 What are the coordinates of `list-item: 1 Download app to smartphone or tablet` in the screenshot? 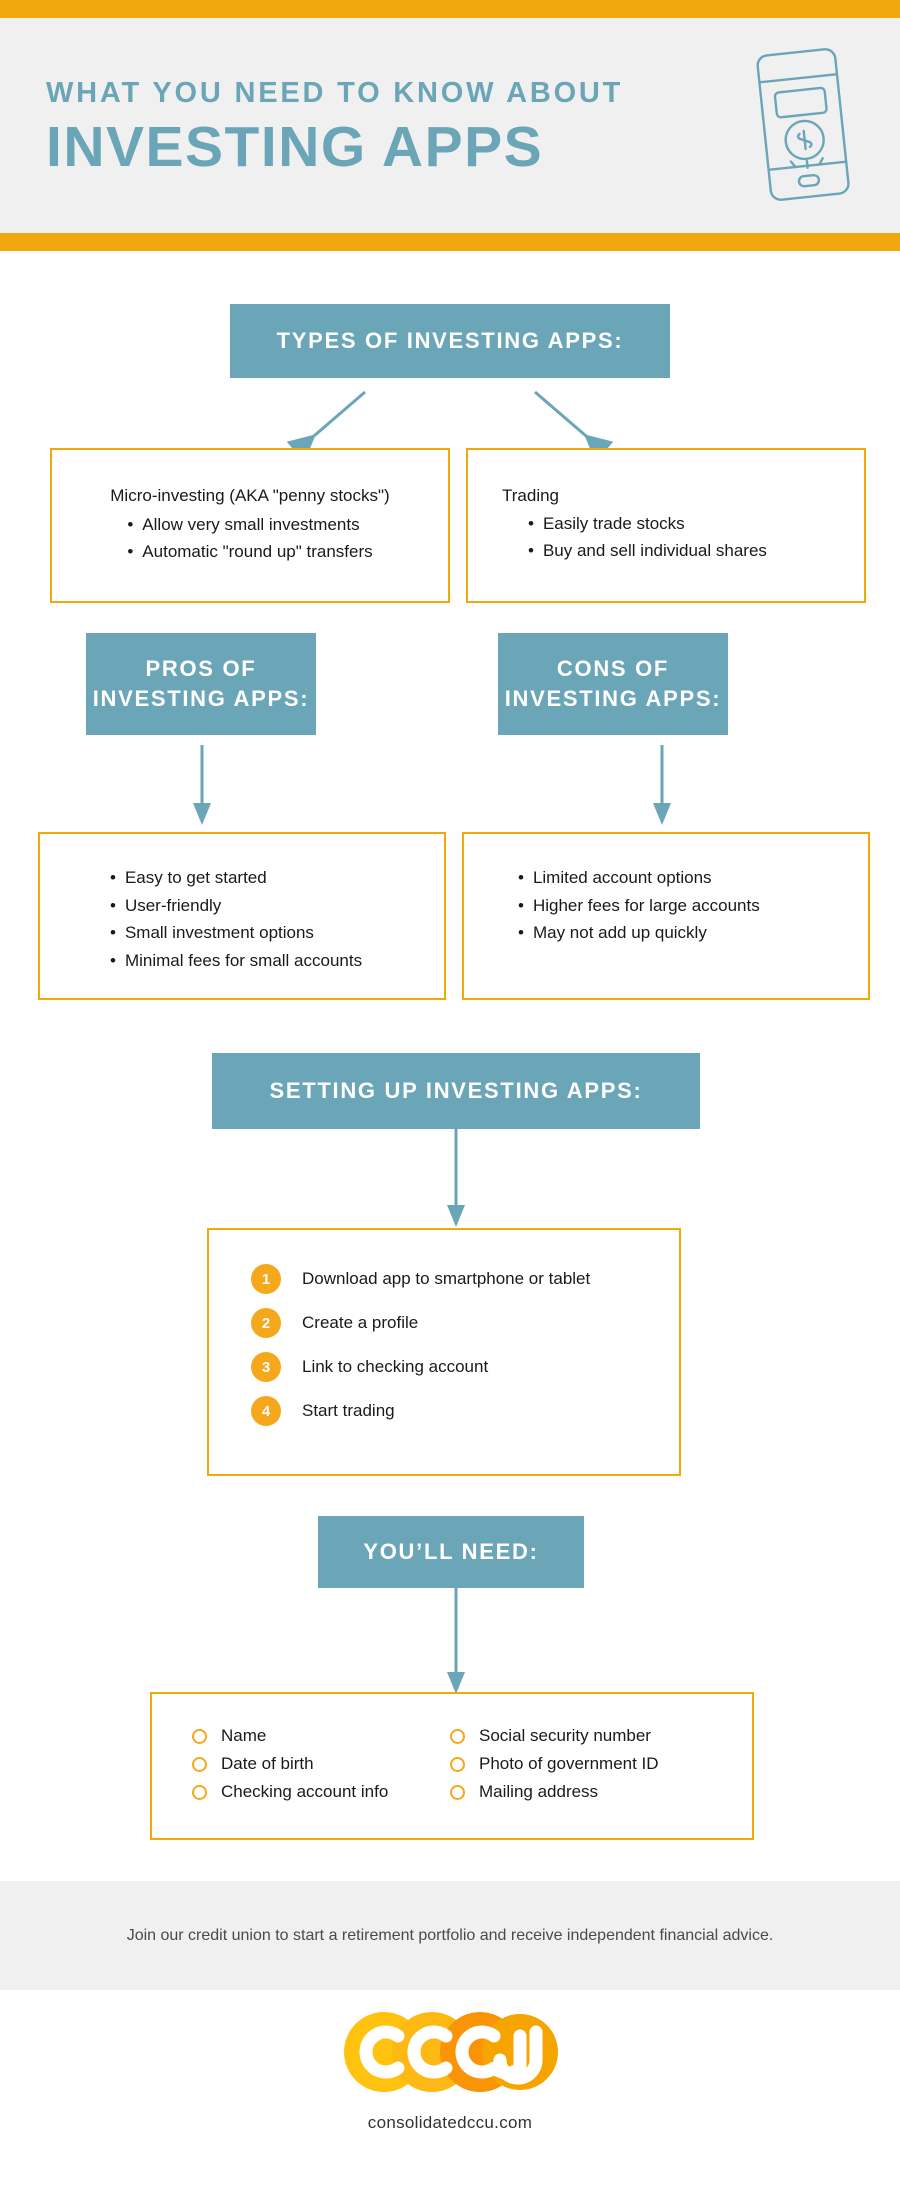 It's located at (465, 1279).